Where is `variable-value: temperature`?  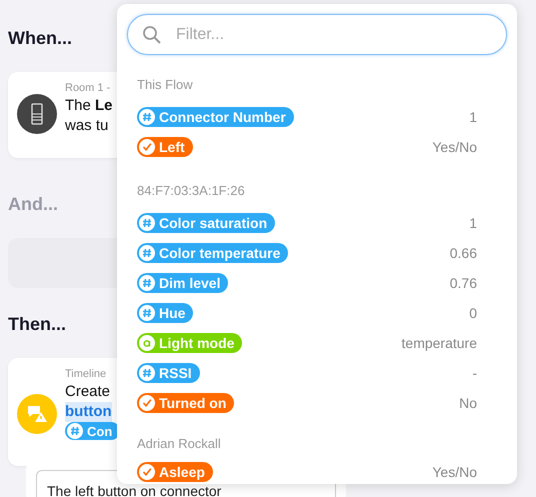
variable-value: temperature is located at coordinates (439, 343).